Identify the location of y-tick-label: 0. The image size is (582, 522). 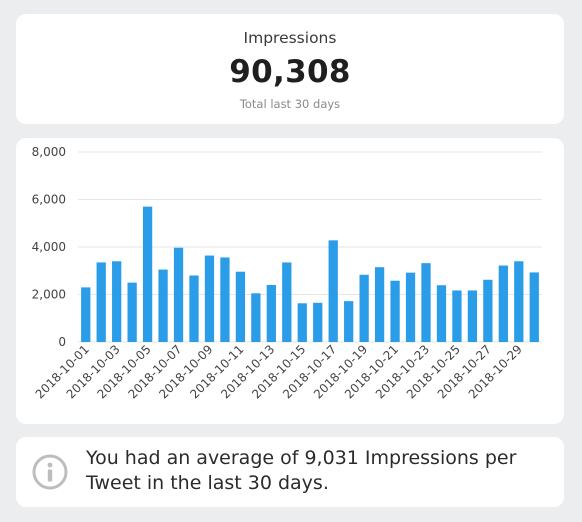
(62, 342).